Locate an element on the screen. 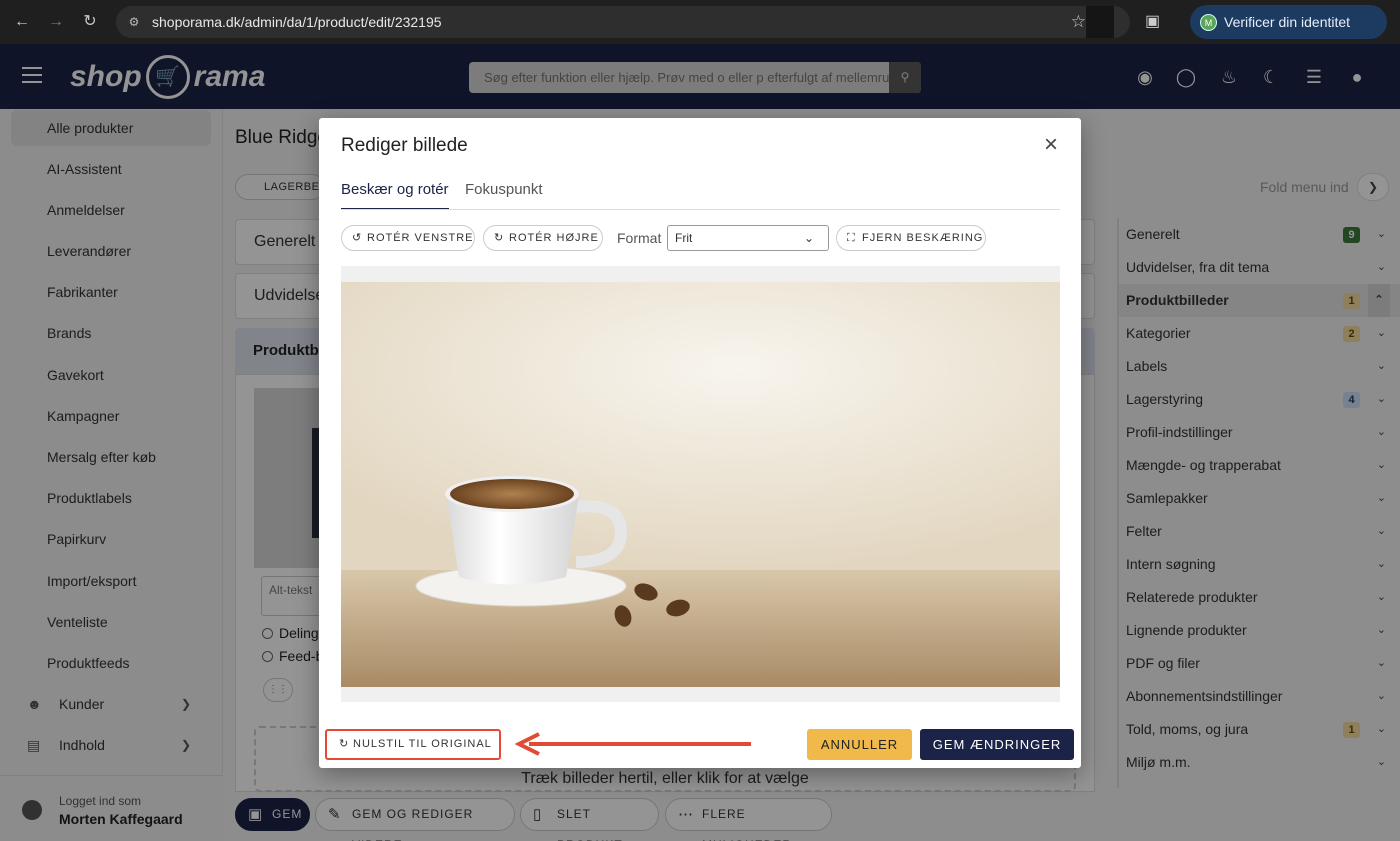  backdrop-header is located at coordinates (700, 76).